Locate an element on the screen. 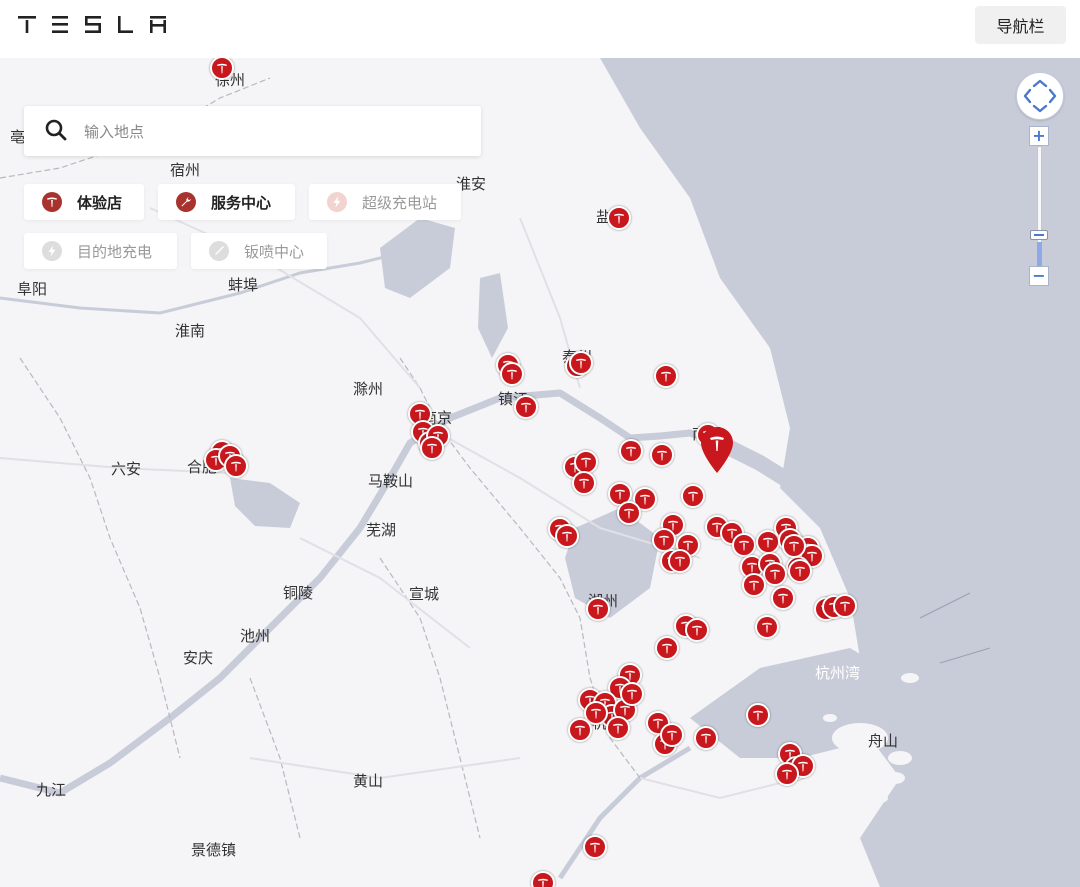  zoom-in-button: + is located at coordinates (1039, 136).